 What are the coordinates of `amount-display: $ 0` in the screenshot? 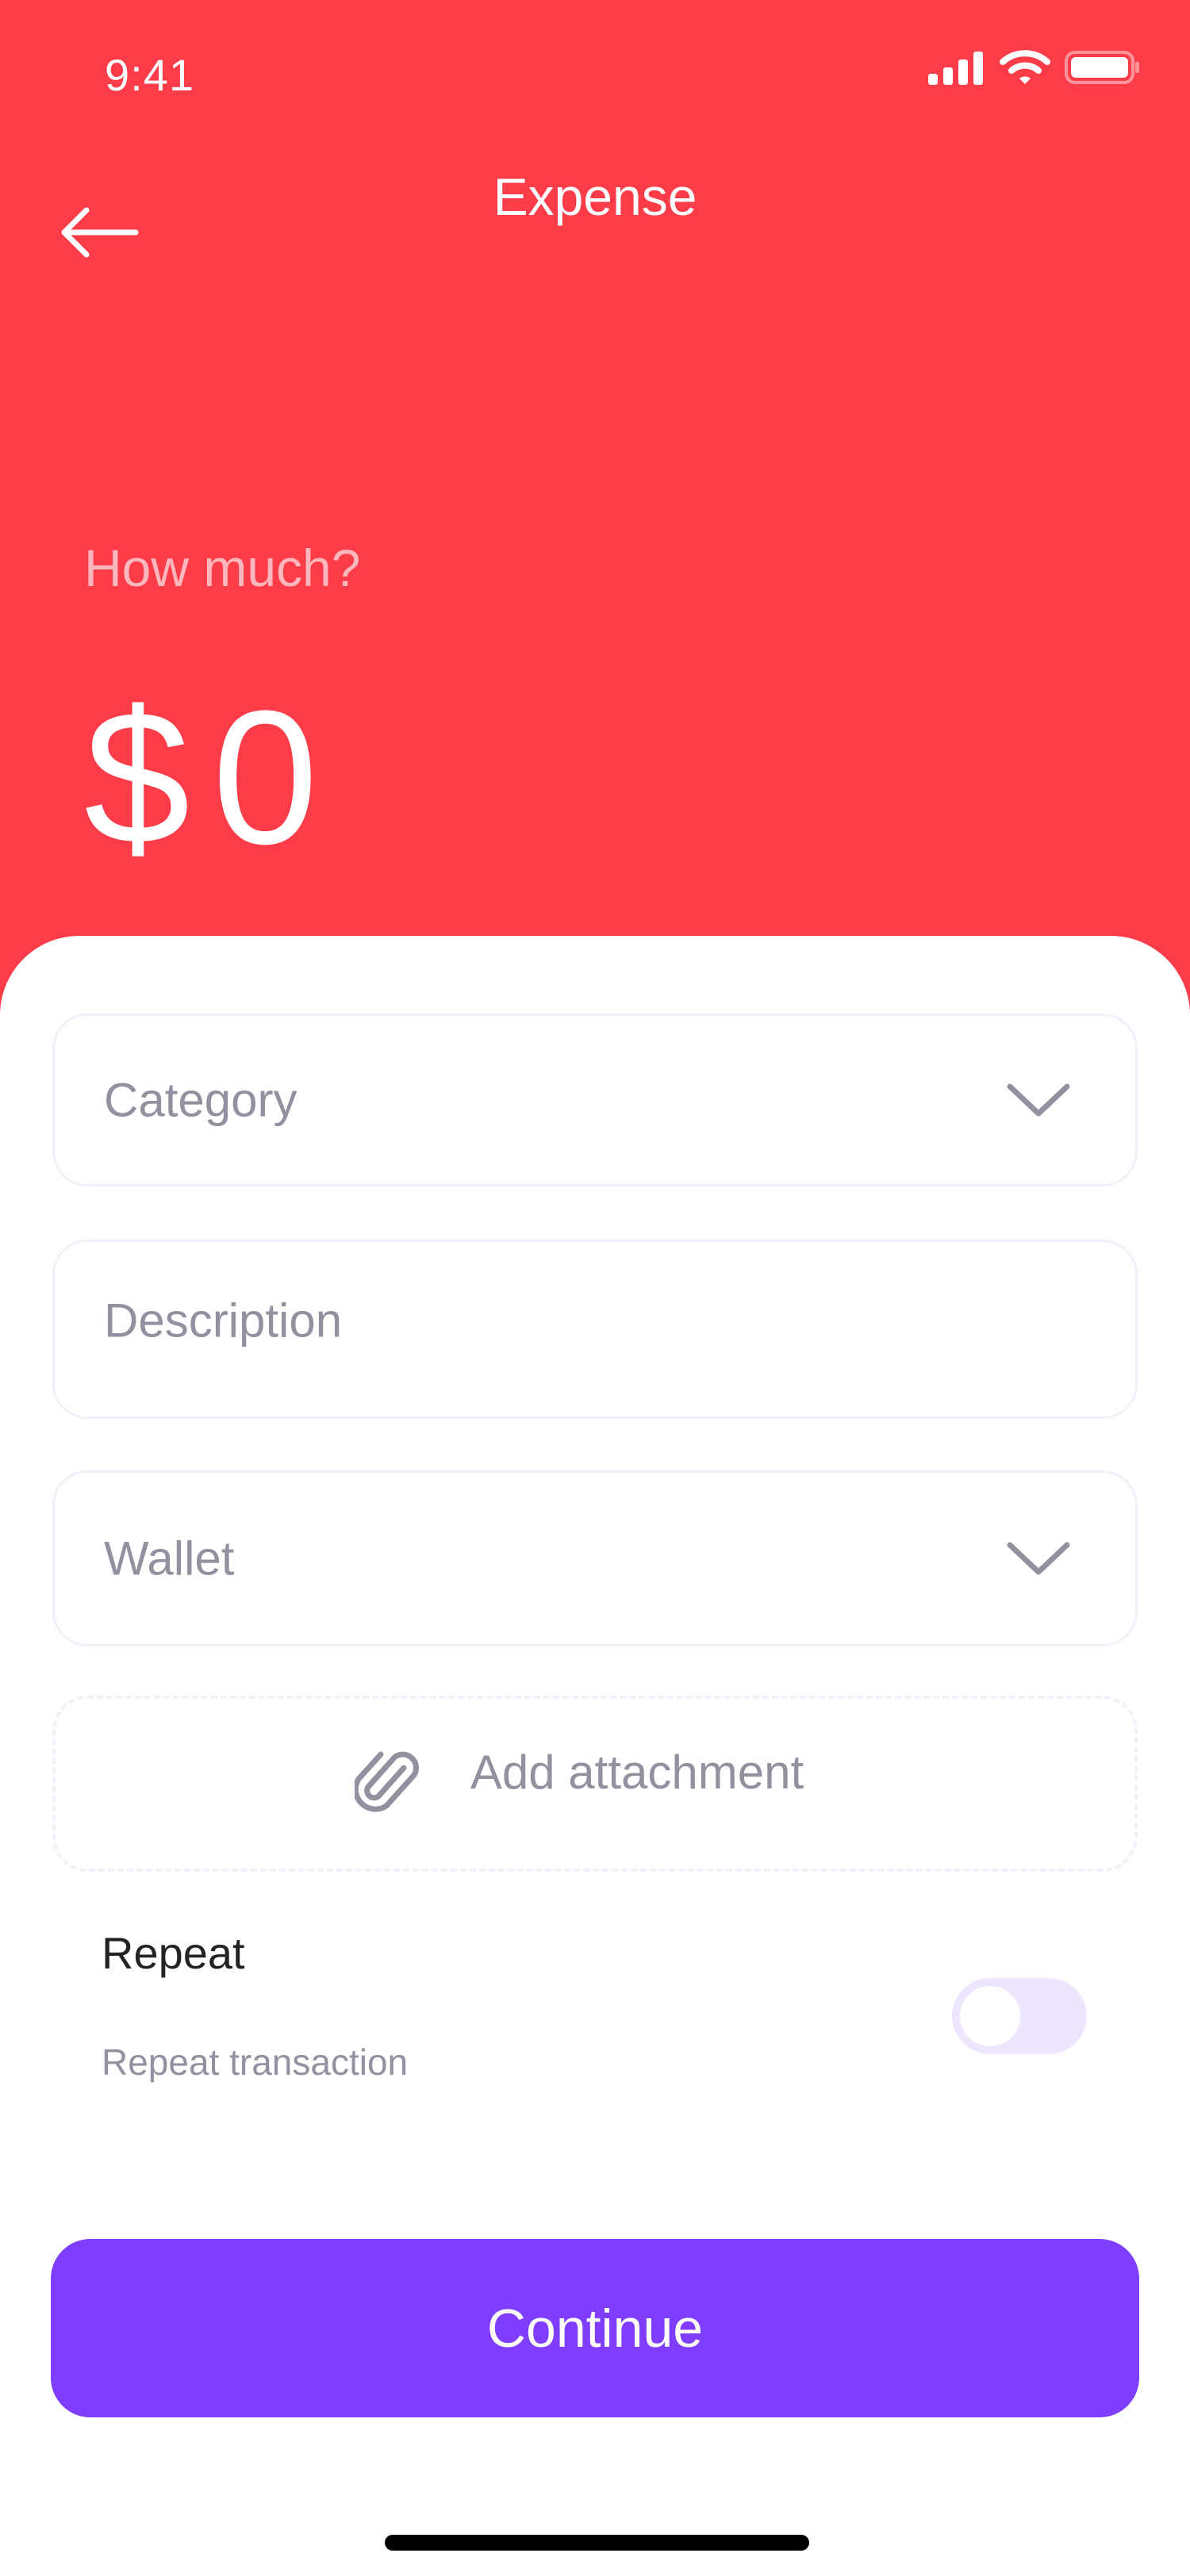 It's located at (201, 777).